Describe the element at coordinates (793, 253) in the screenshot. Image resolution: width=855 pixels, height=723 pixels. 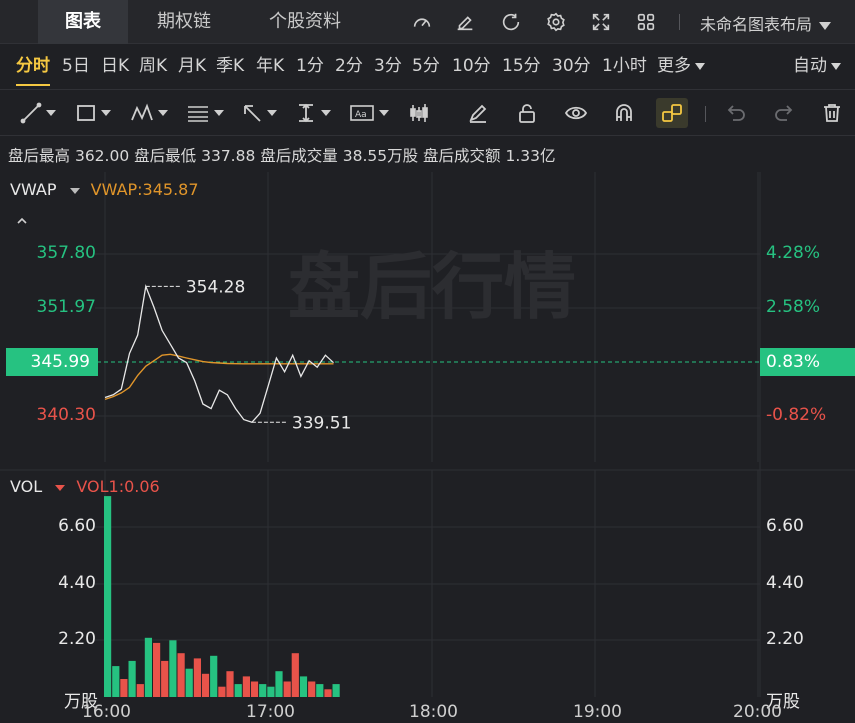
I see `y-right-1: 4.28%` at that location.